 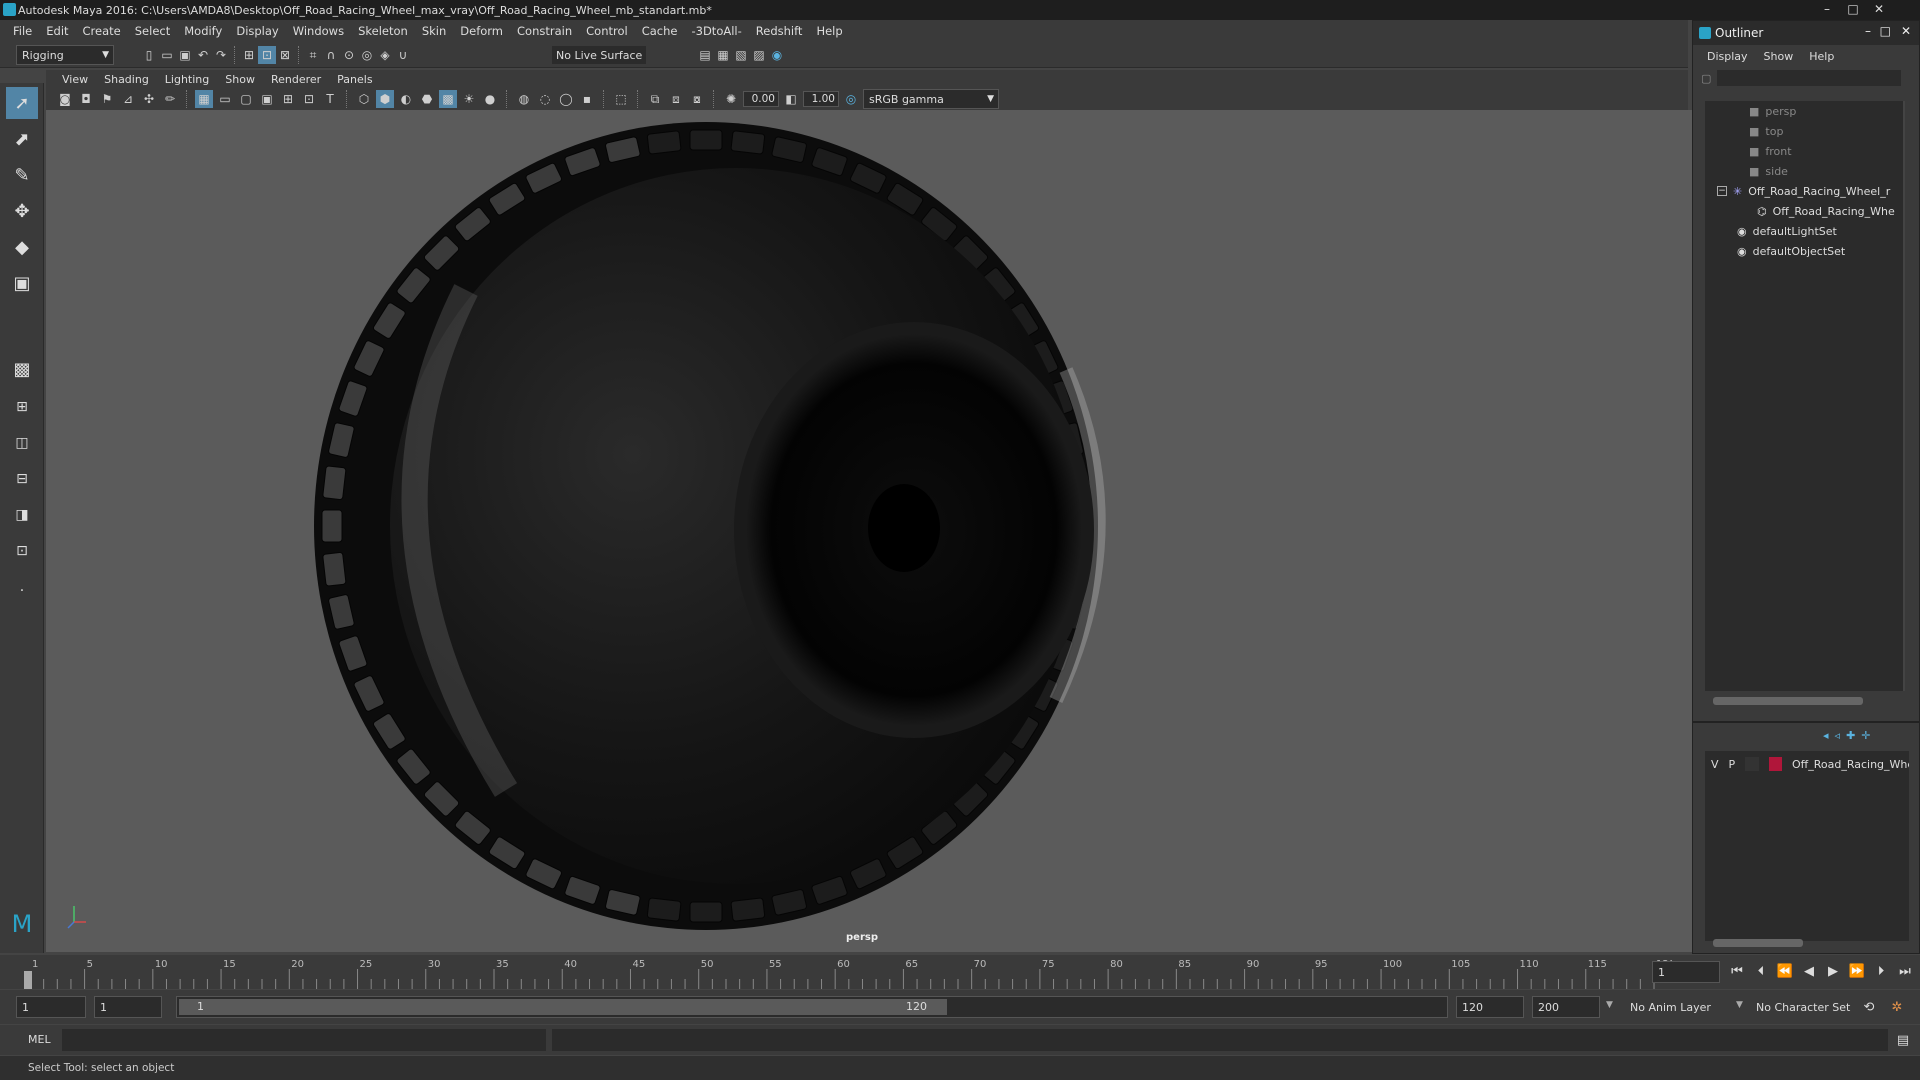 What do you see at coordinates (621, 99) in the screenshot?
I see `isolate-select-icon: ⬚` at bounding box center [621, 99].